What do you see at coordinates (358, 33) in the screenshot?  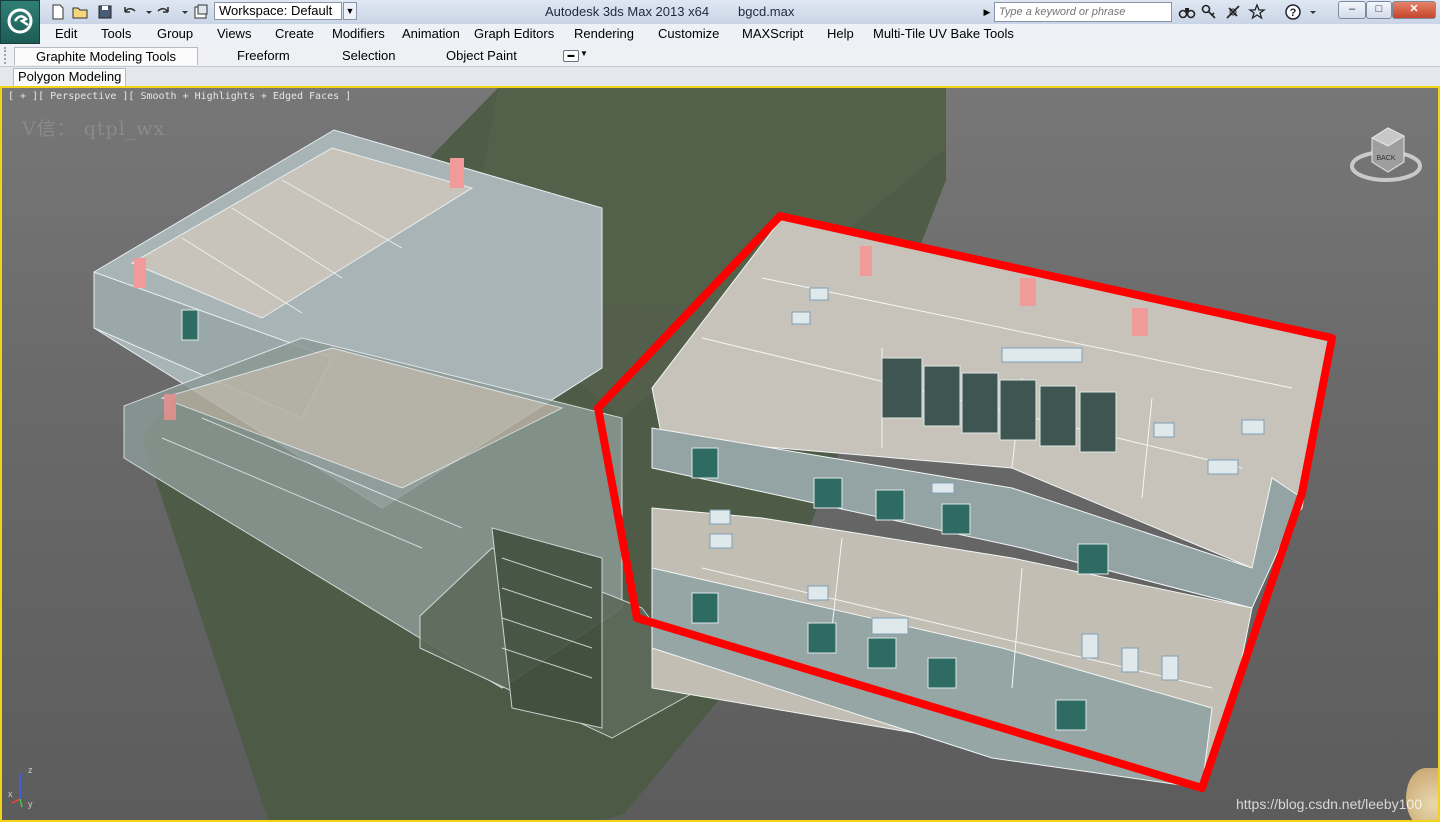 I see `menu-modifiers: Modifiers` at bounding box center [358, 33].